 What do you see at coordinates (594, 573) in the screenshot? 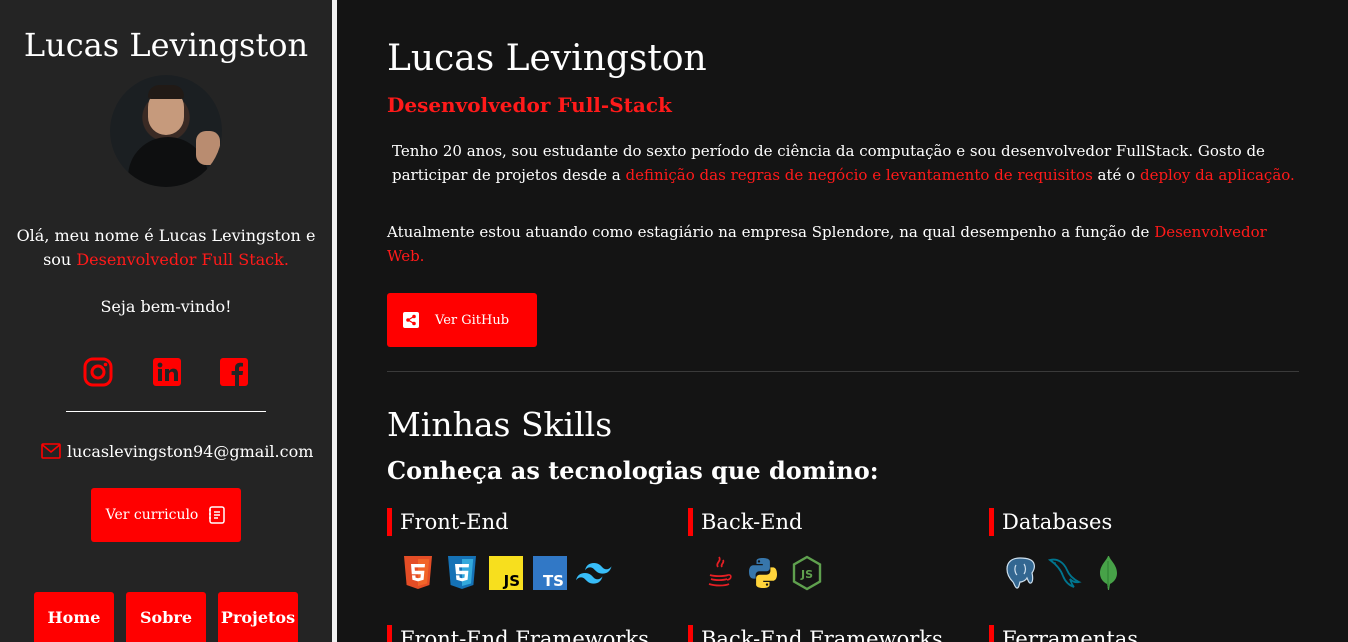
I see `tailwind-icon` at bounding box center [594, 573].